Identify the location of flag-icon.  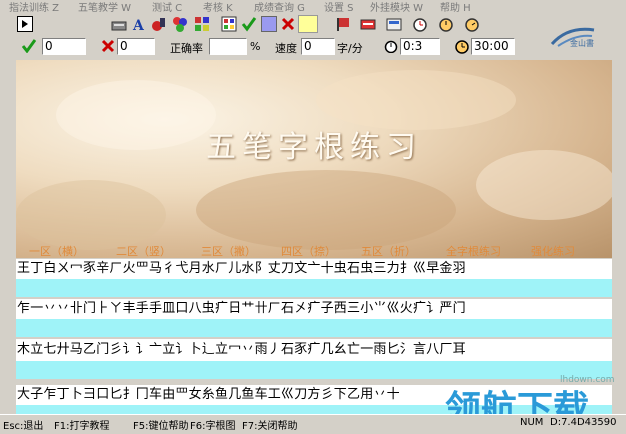
(343, 24).